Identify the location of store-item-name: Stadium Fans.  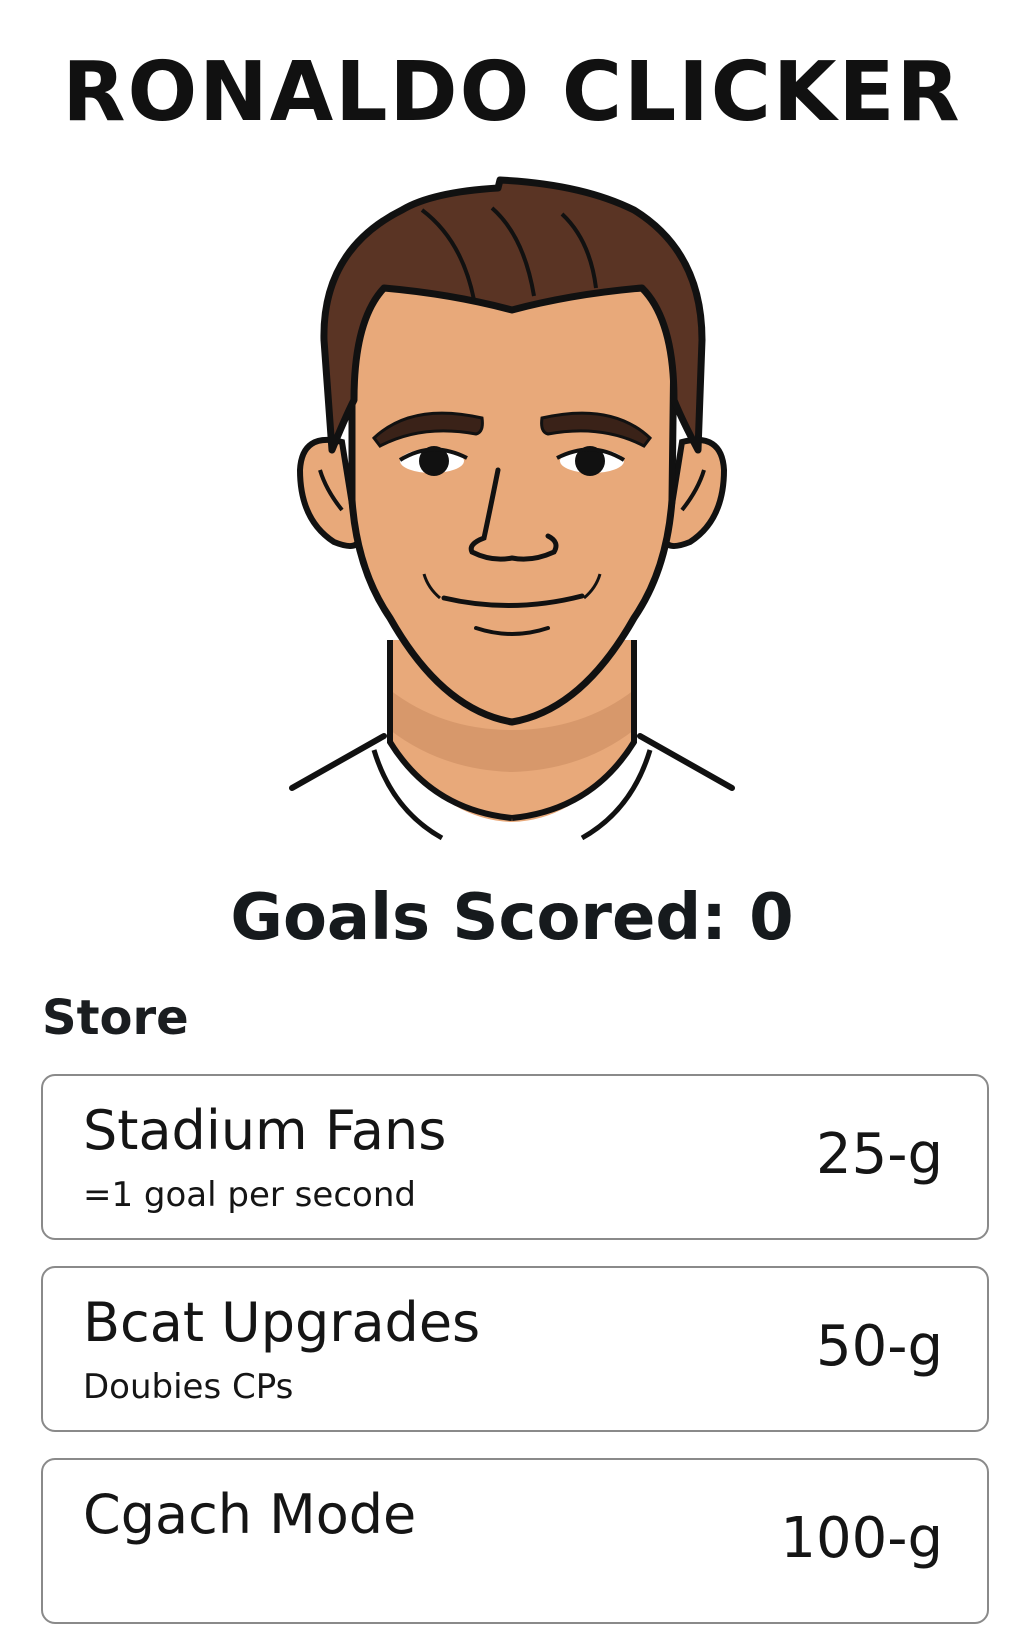
(265, 1130).